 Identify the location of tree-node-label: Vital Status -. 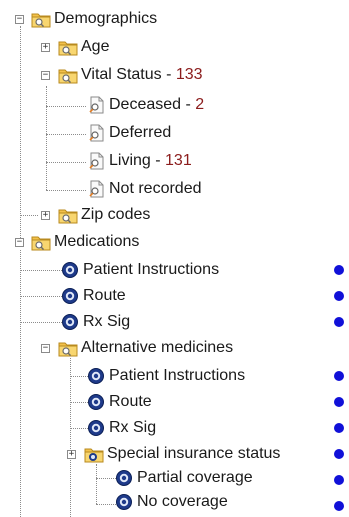
(128, 74).